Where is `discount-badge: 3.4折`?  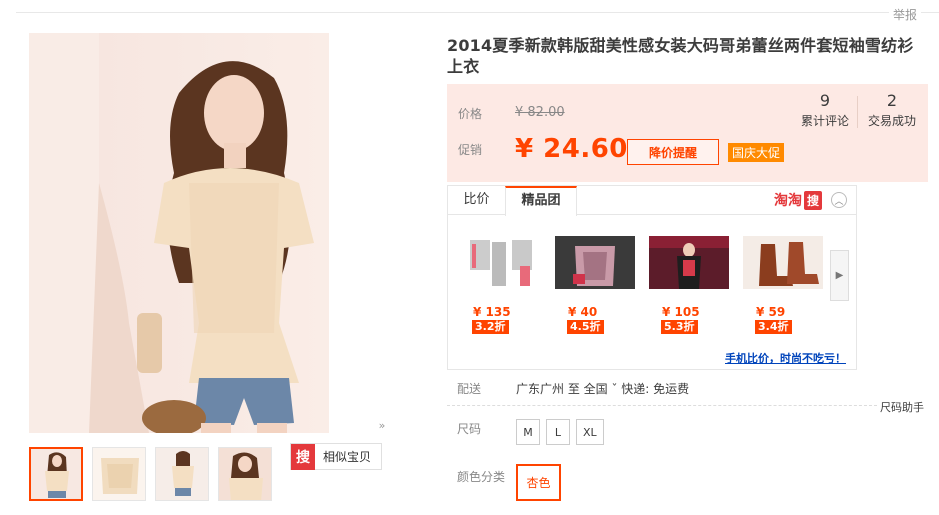 discount-badge: 3.4折 is located at coordinates (773, 327).